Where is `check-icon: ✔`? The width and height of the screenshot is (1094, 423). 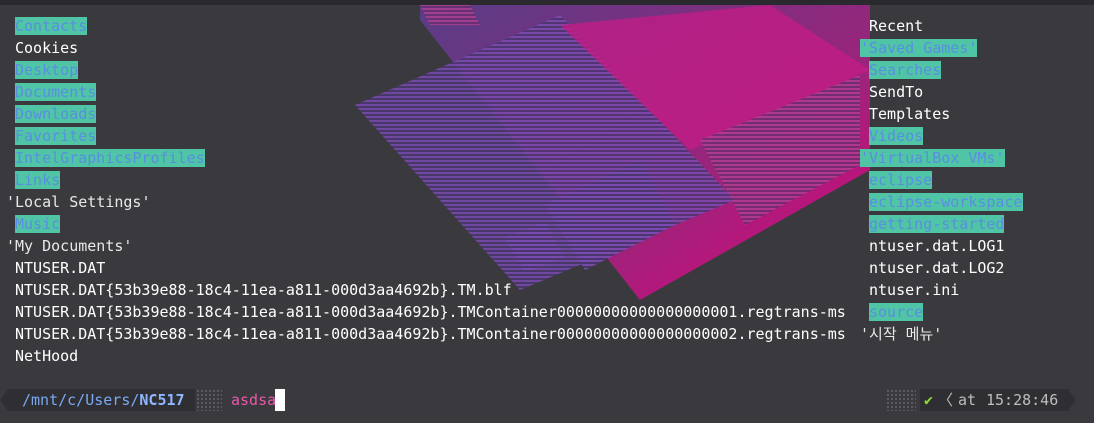
check-icon: ✔ is located at coordinates (929, 400).